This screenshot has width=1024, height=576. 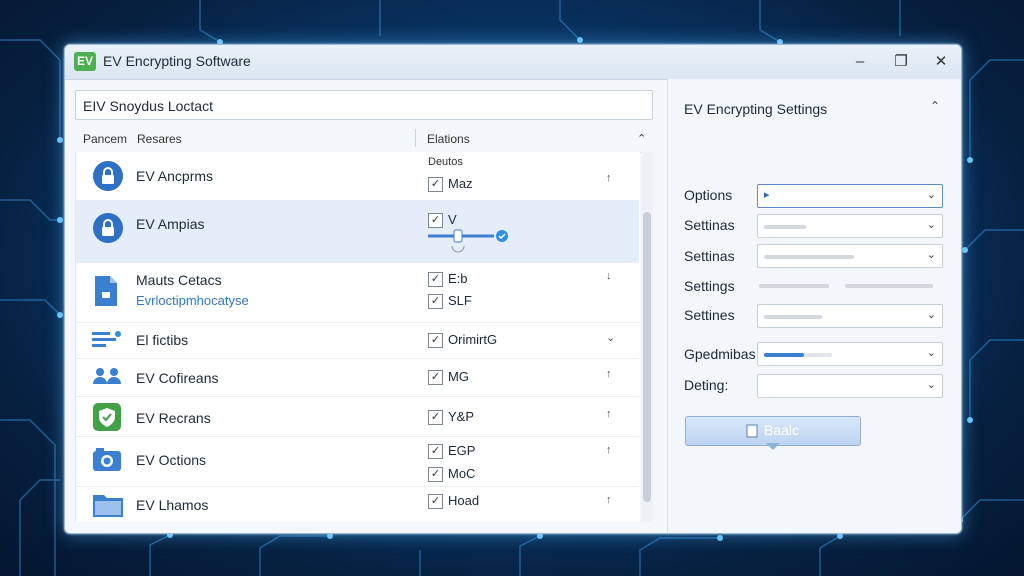 What do you see at coordinates (850, 386) in the screenshot?
I see `deting-dropdown: ⌄` at bounding box center [850, 386].